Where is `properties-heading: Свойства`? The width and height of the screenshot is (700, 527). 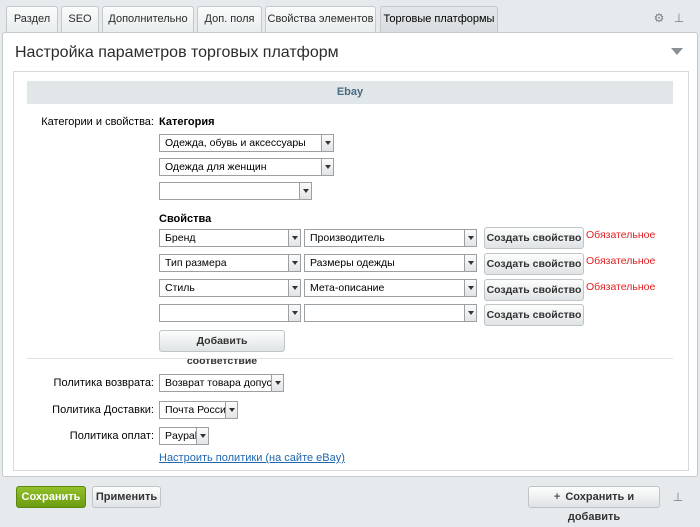
properties-heading: Свойства is located at coordinates (185, 219).